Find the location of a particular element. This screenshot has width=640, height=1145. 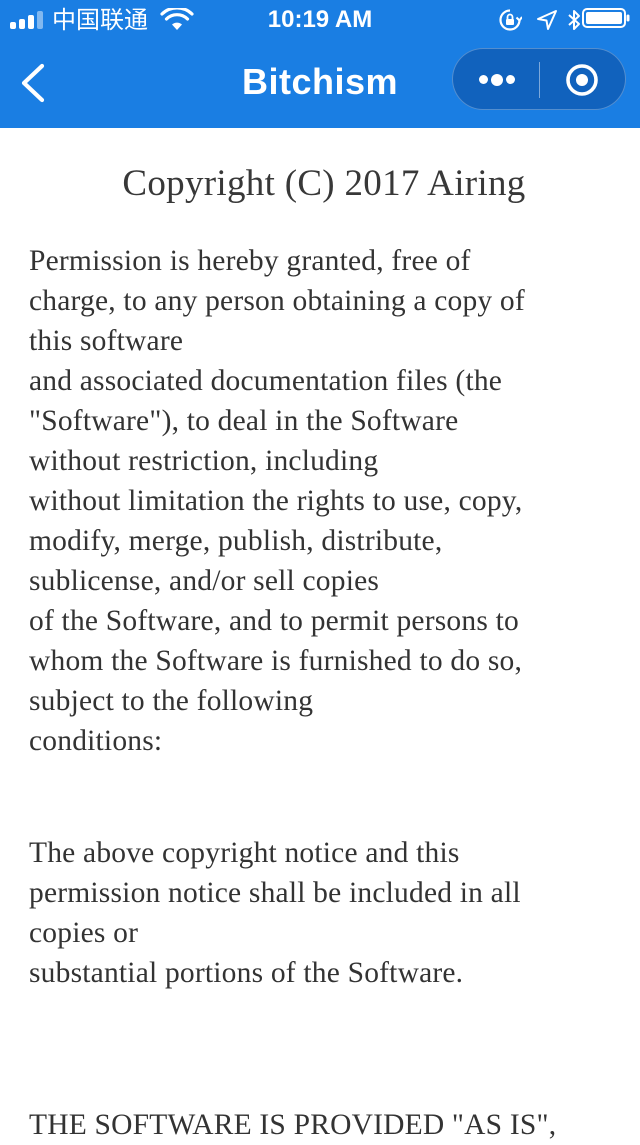

text-line: copies or is located at coordinates (84, 933).